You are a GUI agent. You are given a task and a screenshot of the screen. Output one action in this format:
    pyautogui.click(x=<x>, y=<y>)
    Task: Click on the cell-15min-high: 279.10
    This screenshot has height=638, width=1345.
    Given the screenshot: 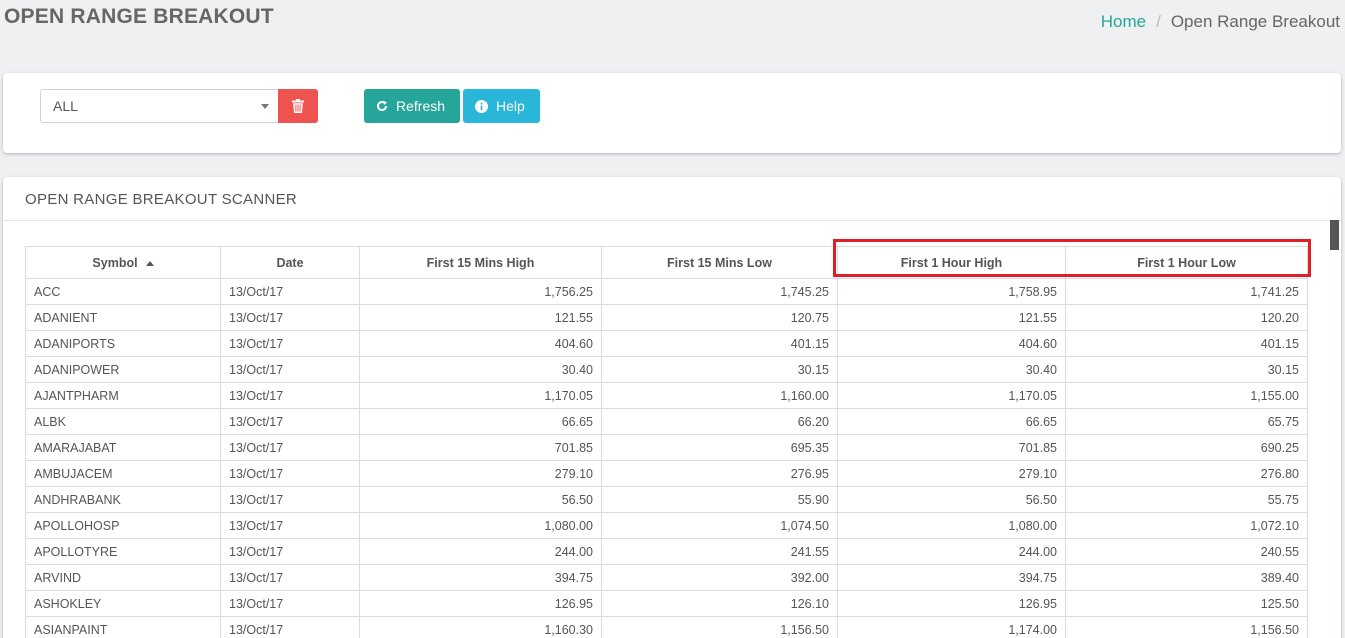 What is the action you would take?
    pyautogui.click(x=480, y=473)
    